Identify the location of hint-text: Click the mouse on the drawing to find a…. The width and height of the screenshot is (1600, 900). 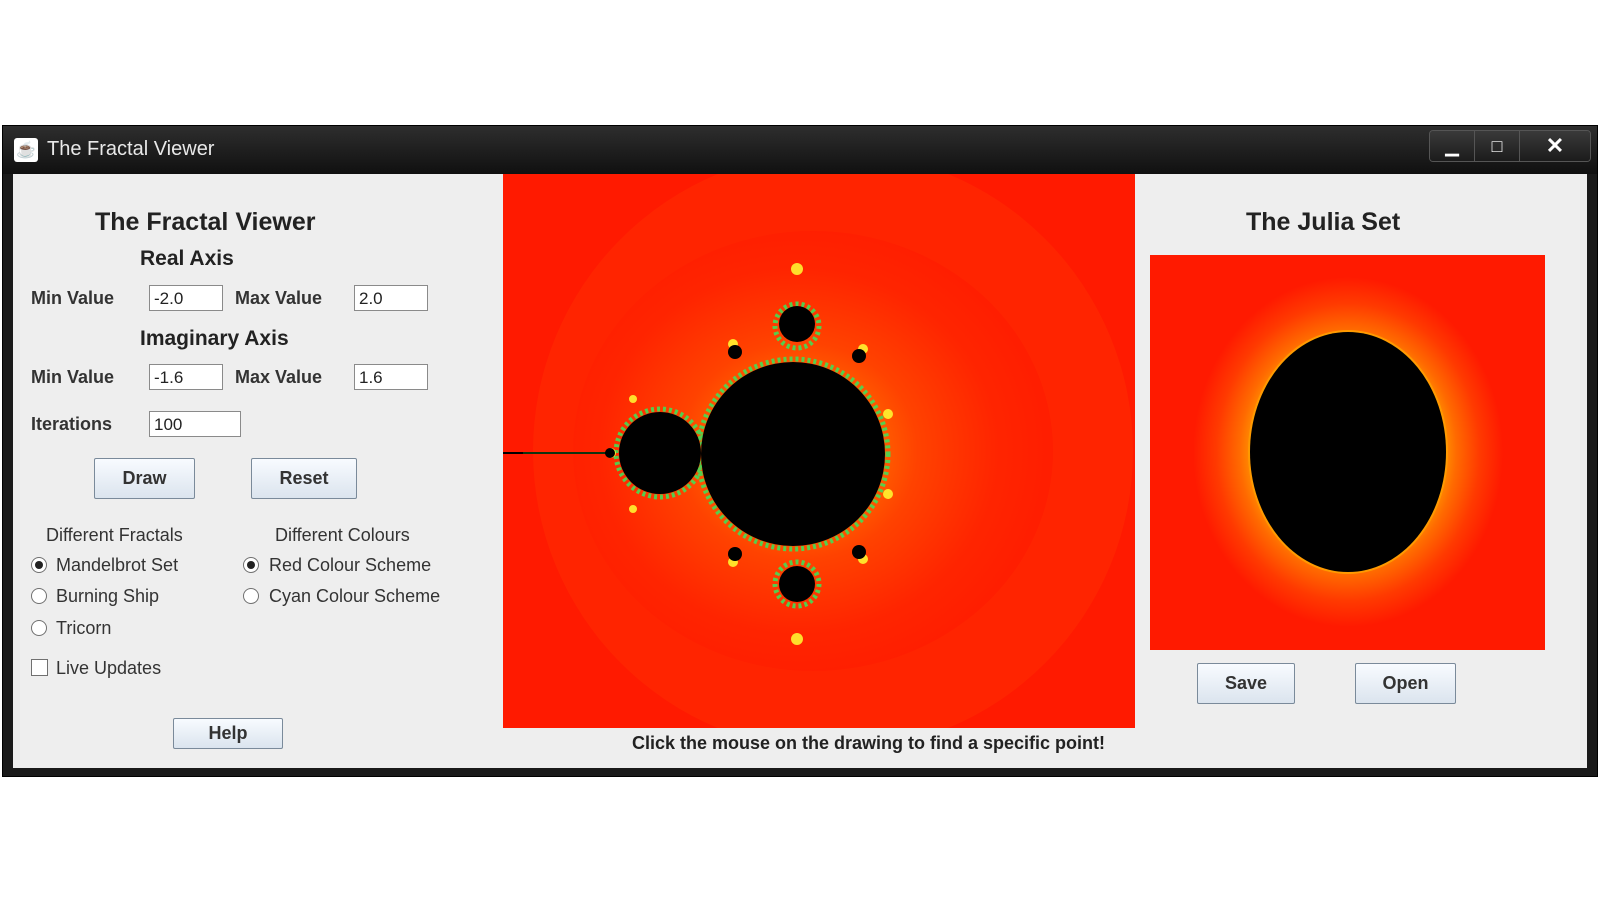
(869, 743).